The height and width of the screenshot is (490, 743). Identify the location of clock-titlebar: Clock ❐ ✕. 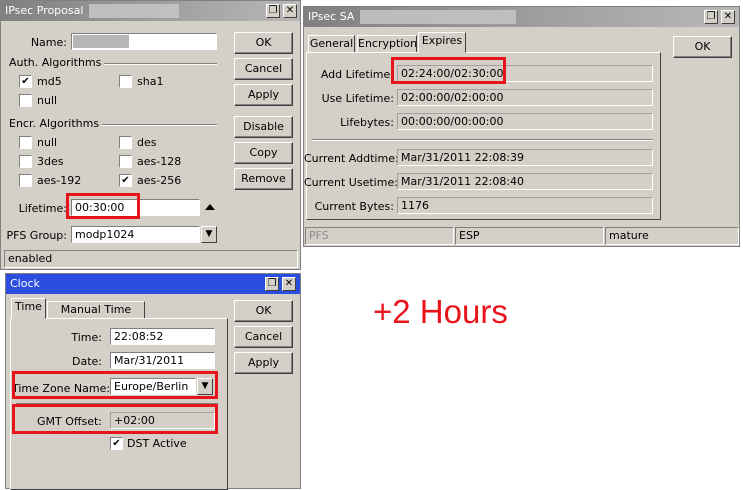
(153, 284).